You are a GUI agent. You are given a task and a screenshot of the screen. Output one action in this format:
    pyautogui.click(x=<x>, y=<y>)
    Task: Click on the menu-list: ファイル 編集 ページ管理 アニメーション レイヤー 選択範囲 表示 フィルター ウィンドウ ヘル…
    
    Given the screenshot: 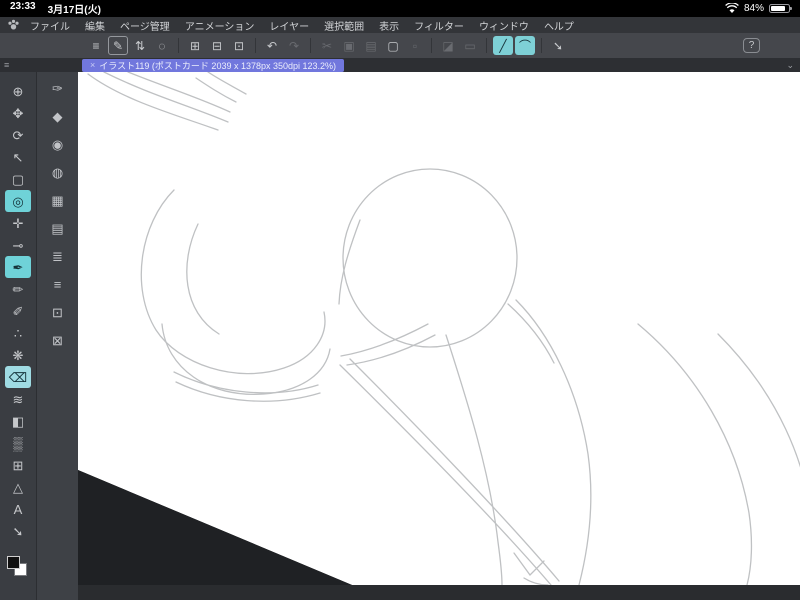 What is the action you would take?
    pyautogui.click(x=302, y=25)
    